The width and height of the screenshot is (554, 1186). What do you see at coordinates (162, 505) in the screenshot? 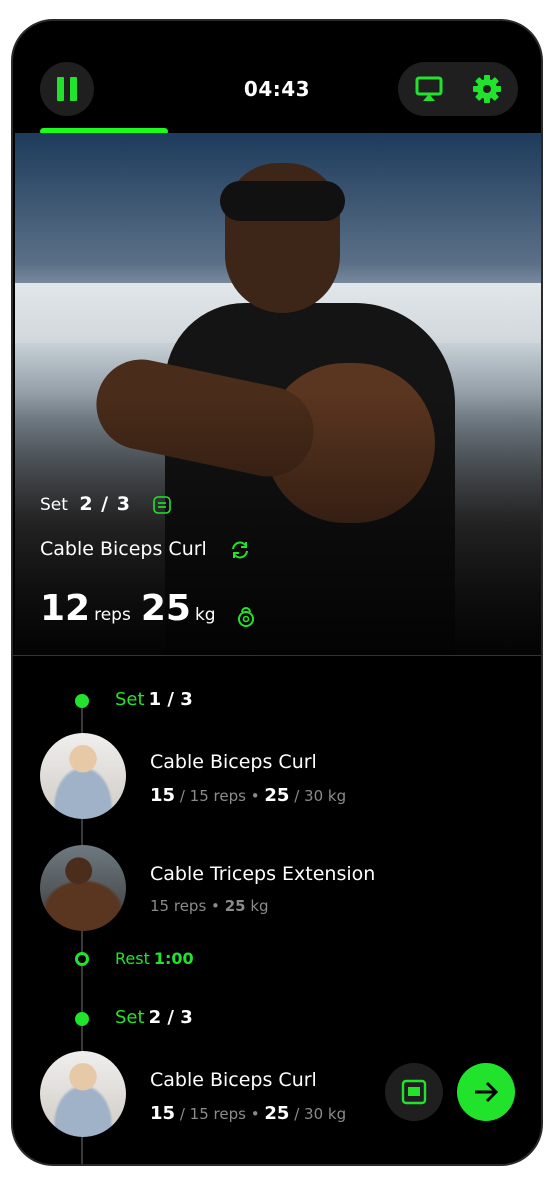
I see `set-list-icon` at bounding box center [162, 505].